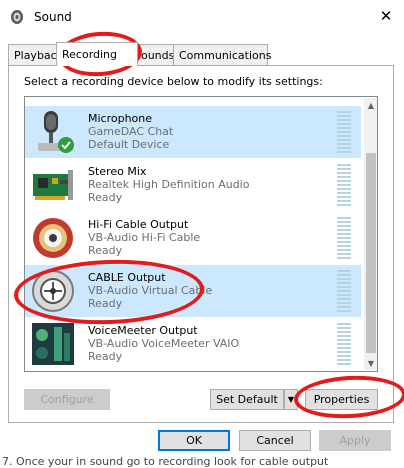 This screenshot has height=468, width=404. I want to click on tab-recording-label: Recording, so click(90, 54).